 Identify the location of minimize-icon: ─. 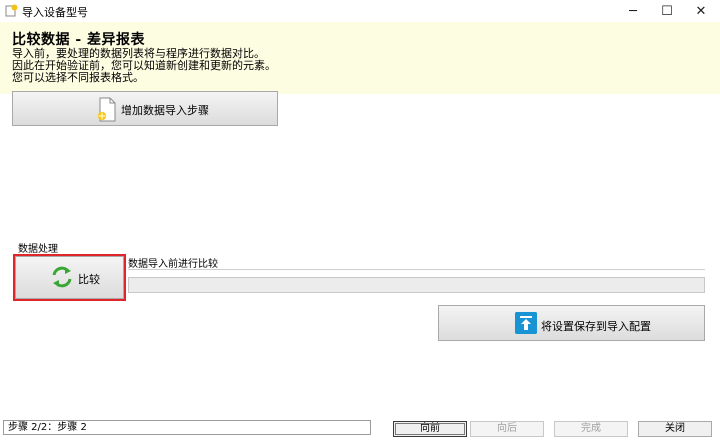
(633, 11).